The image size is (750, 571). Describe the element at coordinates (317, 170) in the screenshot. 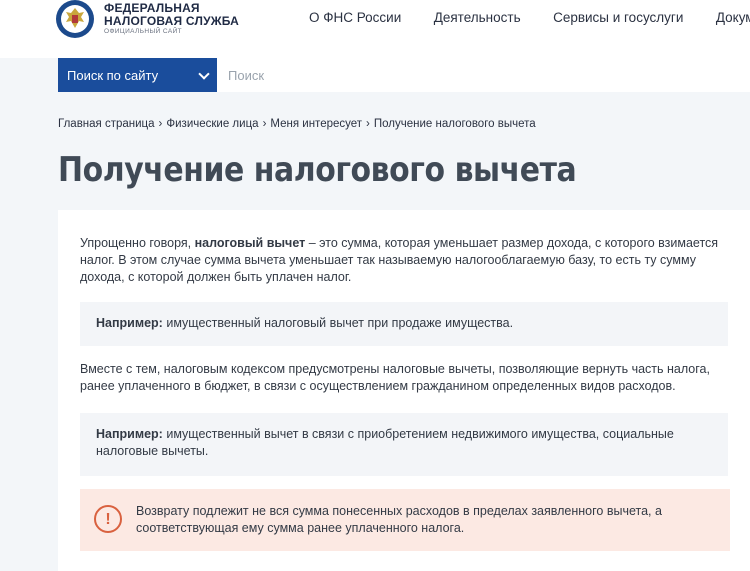

I see `page-title: Получение налогового вычета` at that location.